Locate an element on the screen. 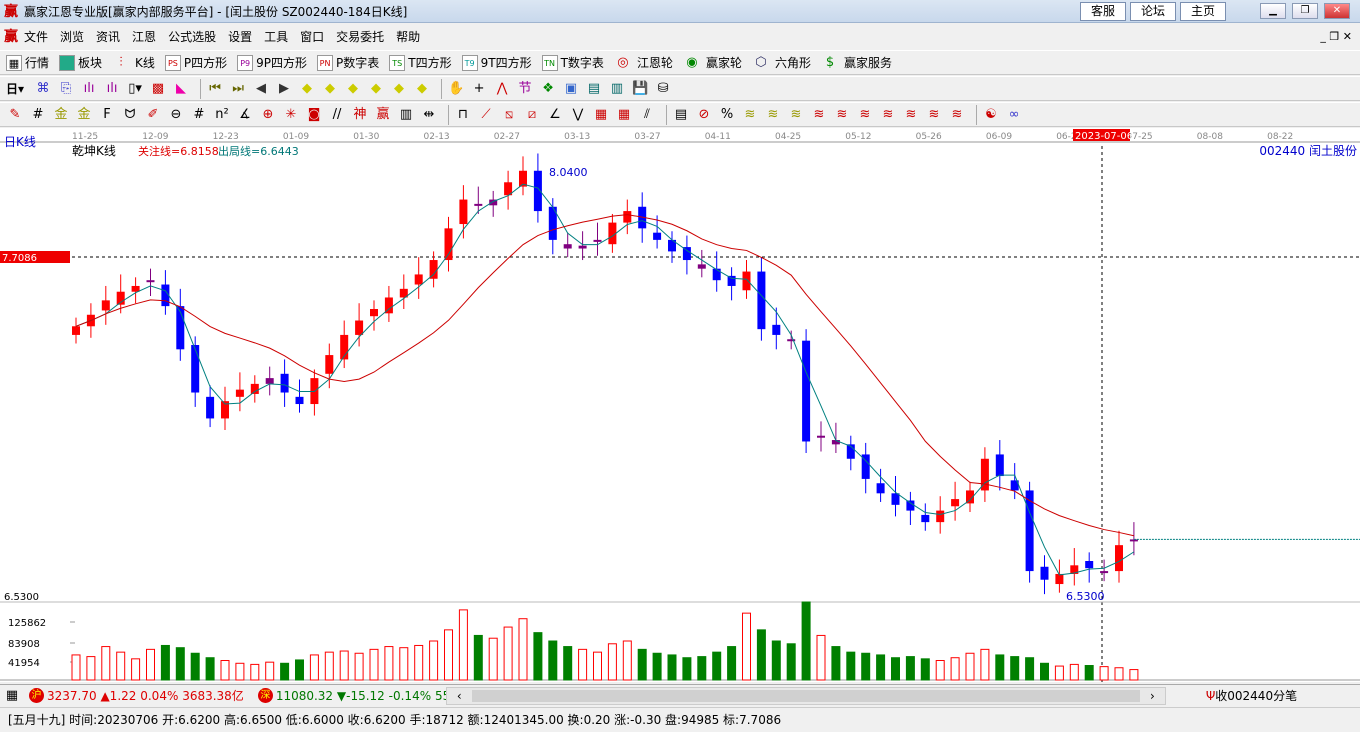  notes-icon: ▥ is located at coordinates (617, 89).